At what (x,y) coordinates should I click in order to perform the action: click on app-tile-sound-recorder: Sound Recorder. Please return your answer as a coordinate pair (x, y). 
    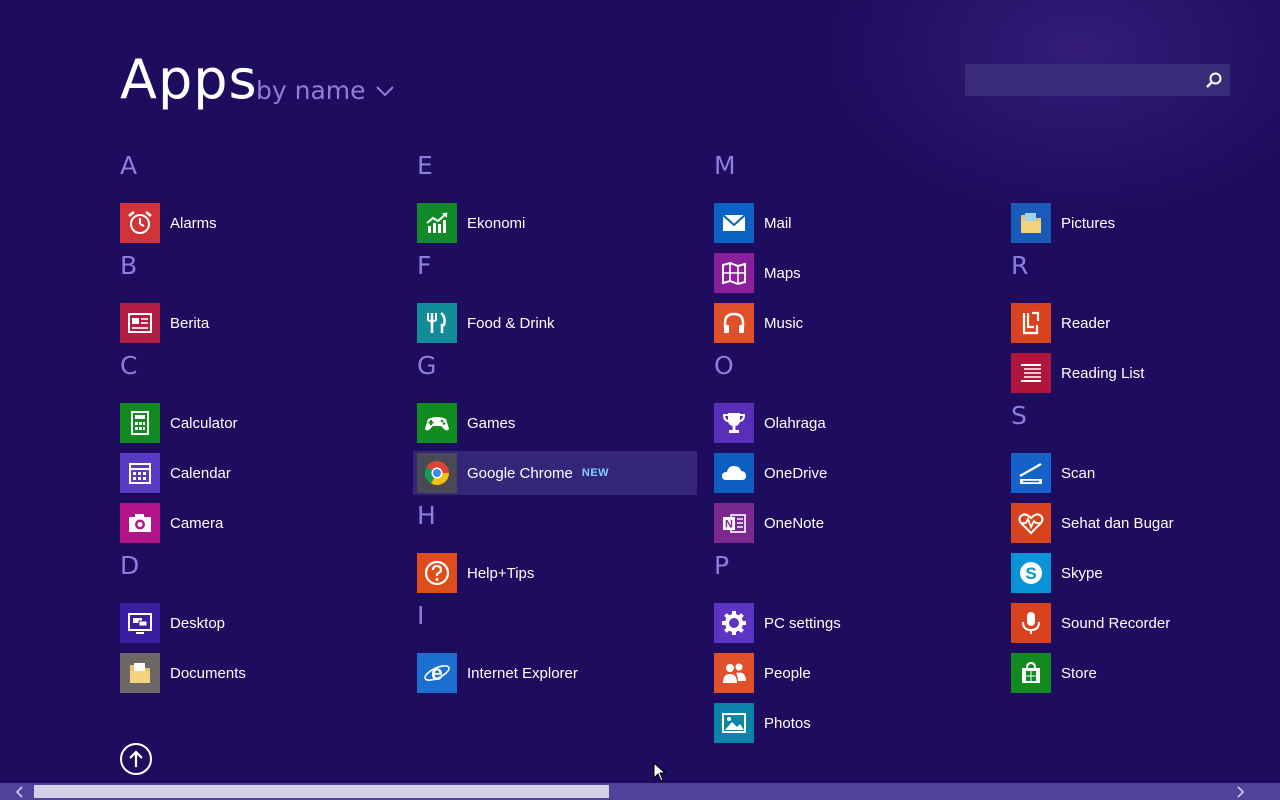
    Looking at the image, I should click on (1145, 623).